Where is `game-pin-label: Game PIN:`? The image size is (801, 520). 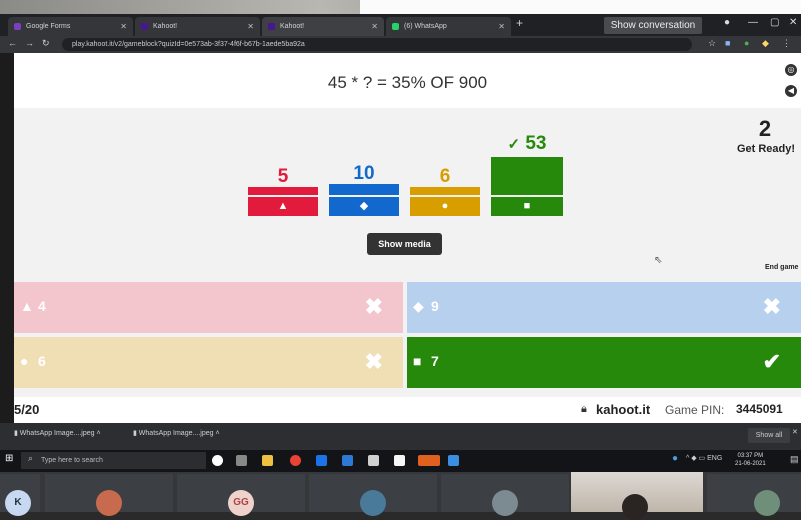 game-pin-label: Game PIN: is located at coordinates (695, 410).